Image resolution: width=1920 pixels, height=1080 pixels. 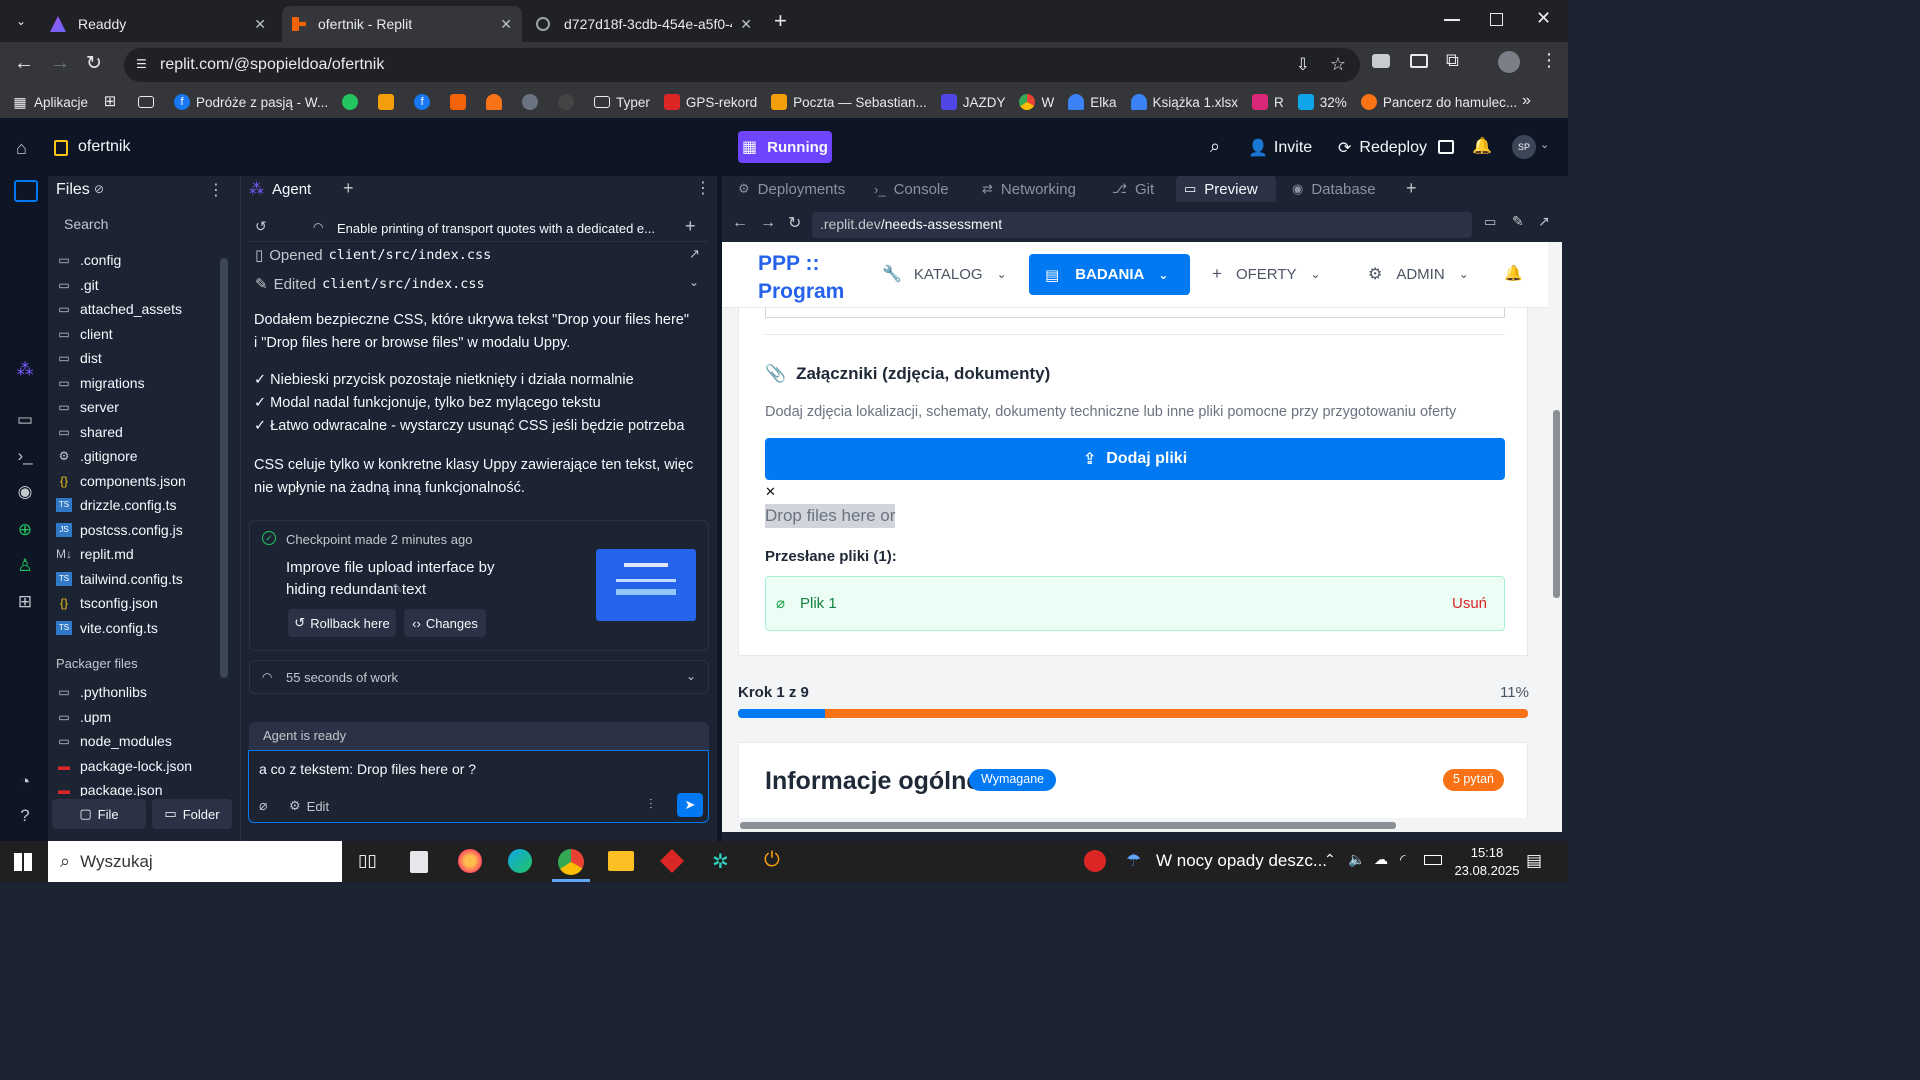 I want to click on attach-icon: ⌀, so click(x=263, y=805).